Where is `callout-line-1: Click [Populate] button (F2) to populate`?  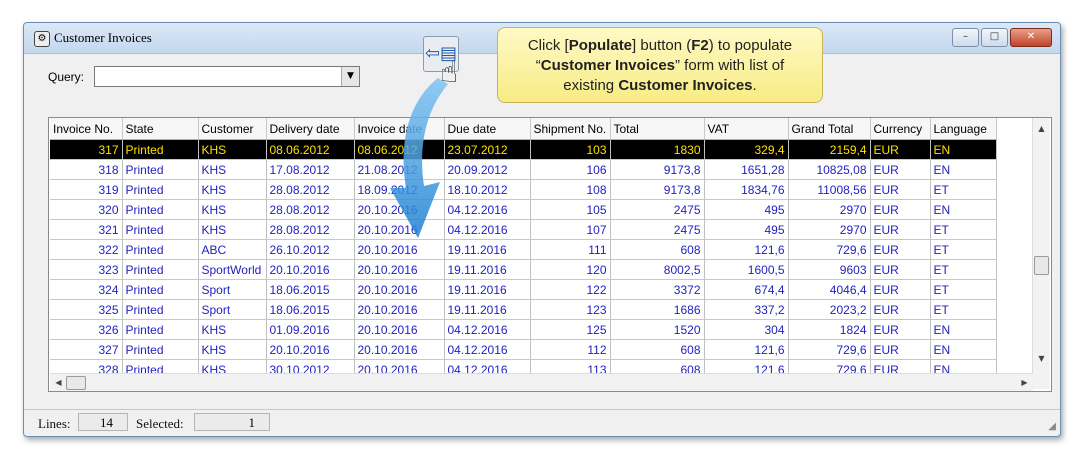
callout-line-1: Click [Populate] button (F2) to populate is located at coordinates (660, 46).